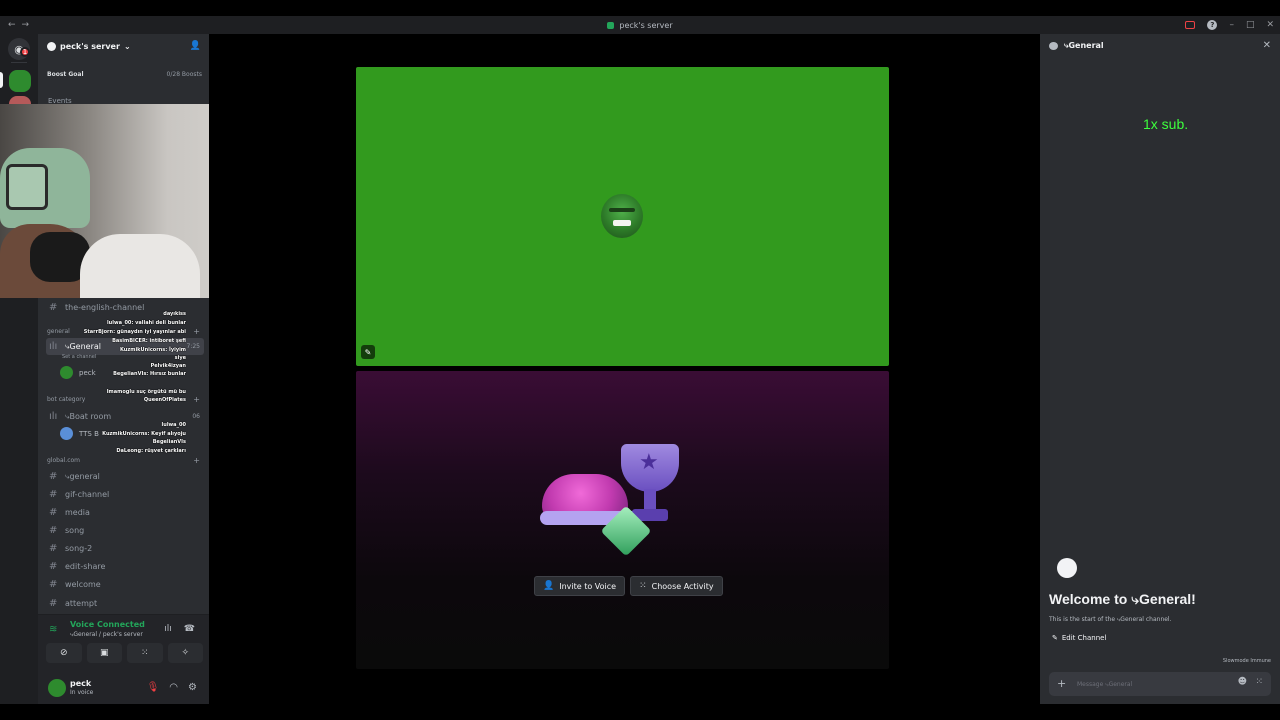 The image size is (1280, 720). What do you see at coordinates (1259, 682) in the screenshot?
I see `apps-icon: ⁙` at bounding box center [1259, 682].